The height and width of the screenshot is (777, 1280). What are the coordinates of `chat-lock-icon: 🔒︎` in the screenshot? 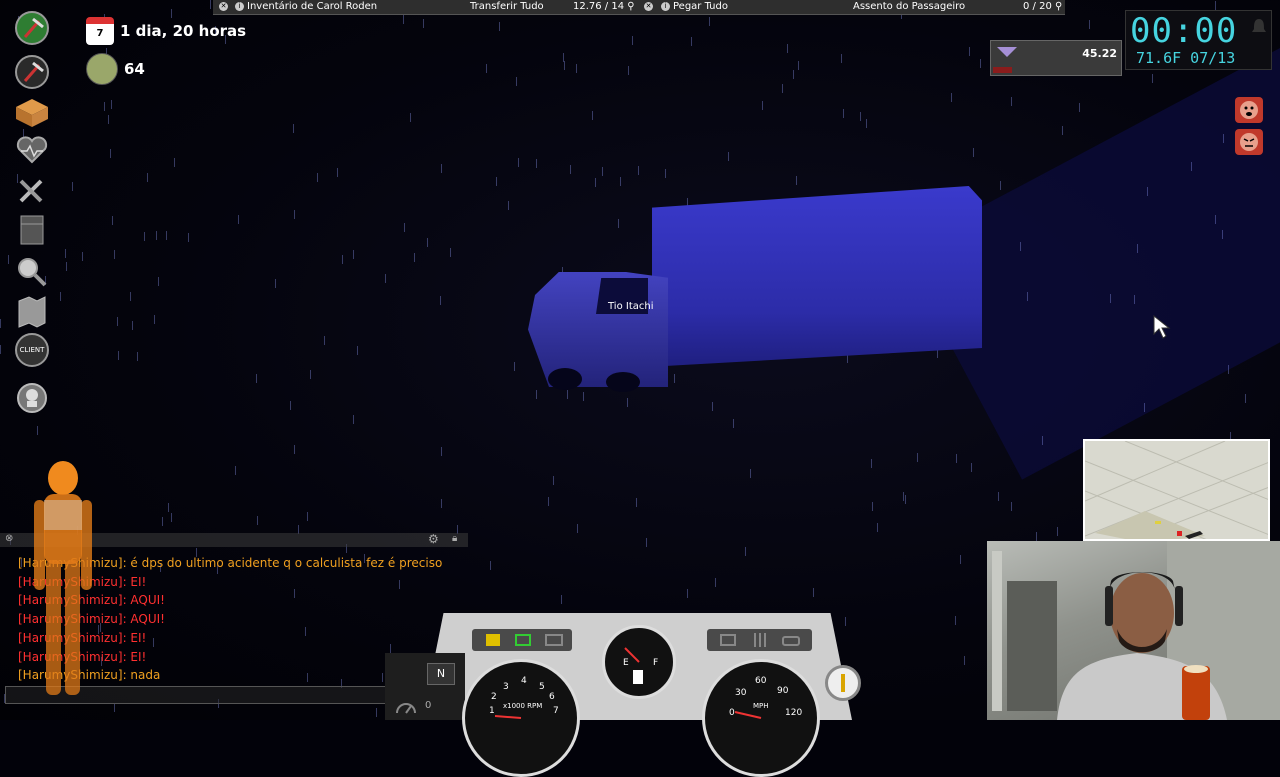 It's located at (454, 538).